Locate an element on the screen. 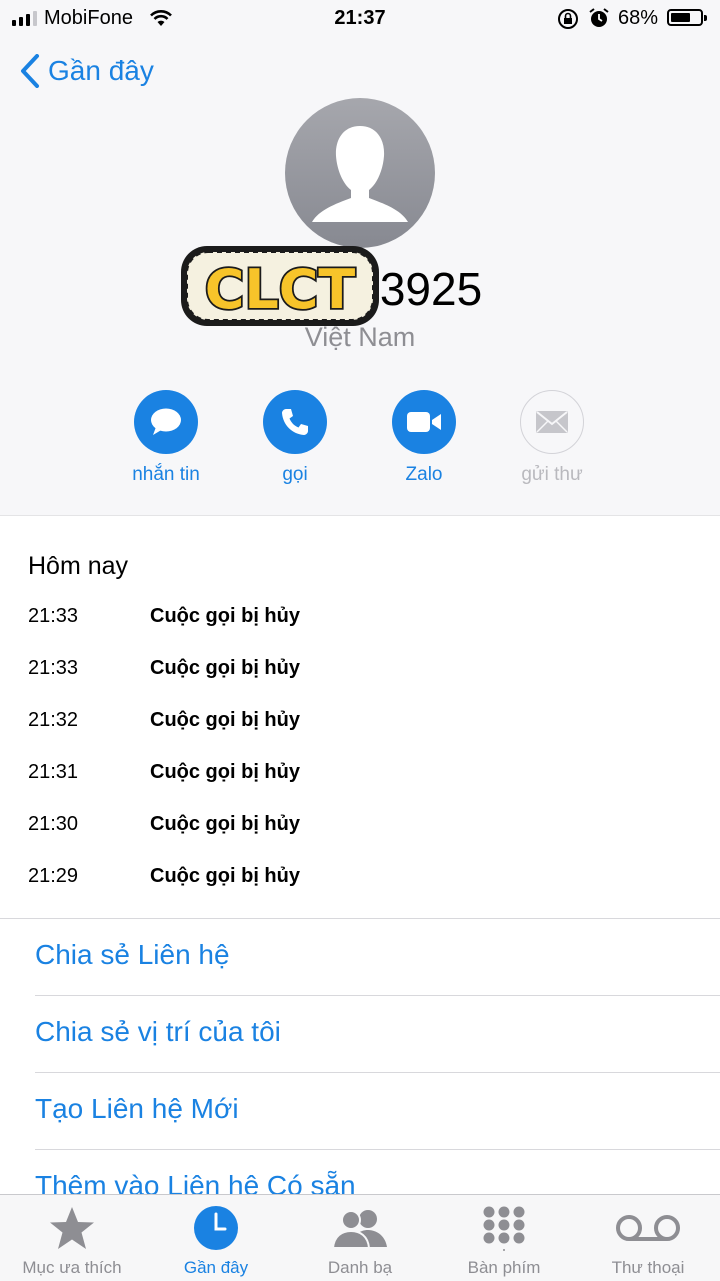  battery-percent: 68% is located at coordinates (638, 18).